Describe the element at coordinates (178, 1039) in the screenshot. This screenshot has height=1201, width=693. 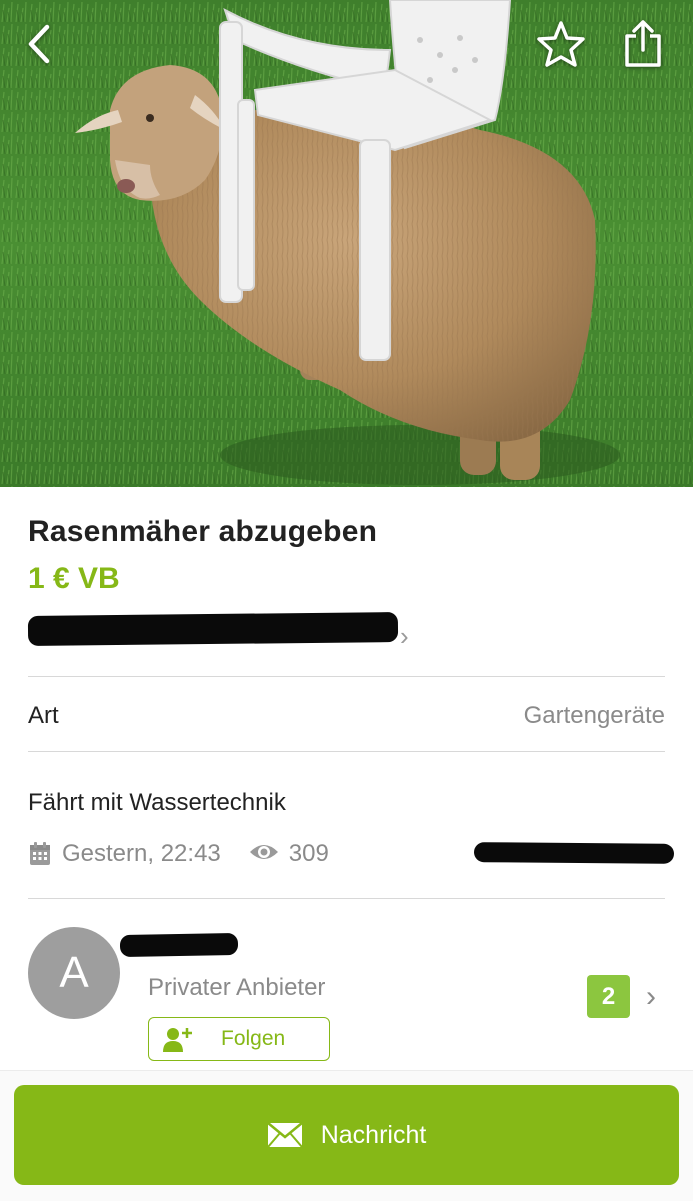
I see `person-add-icon` at that location.